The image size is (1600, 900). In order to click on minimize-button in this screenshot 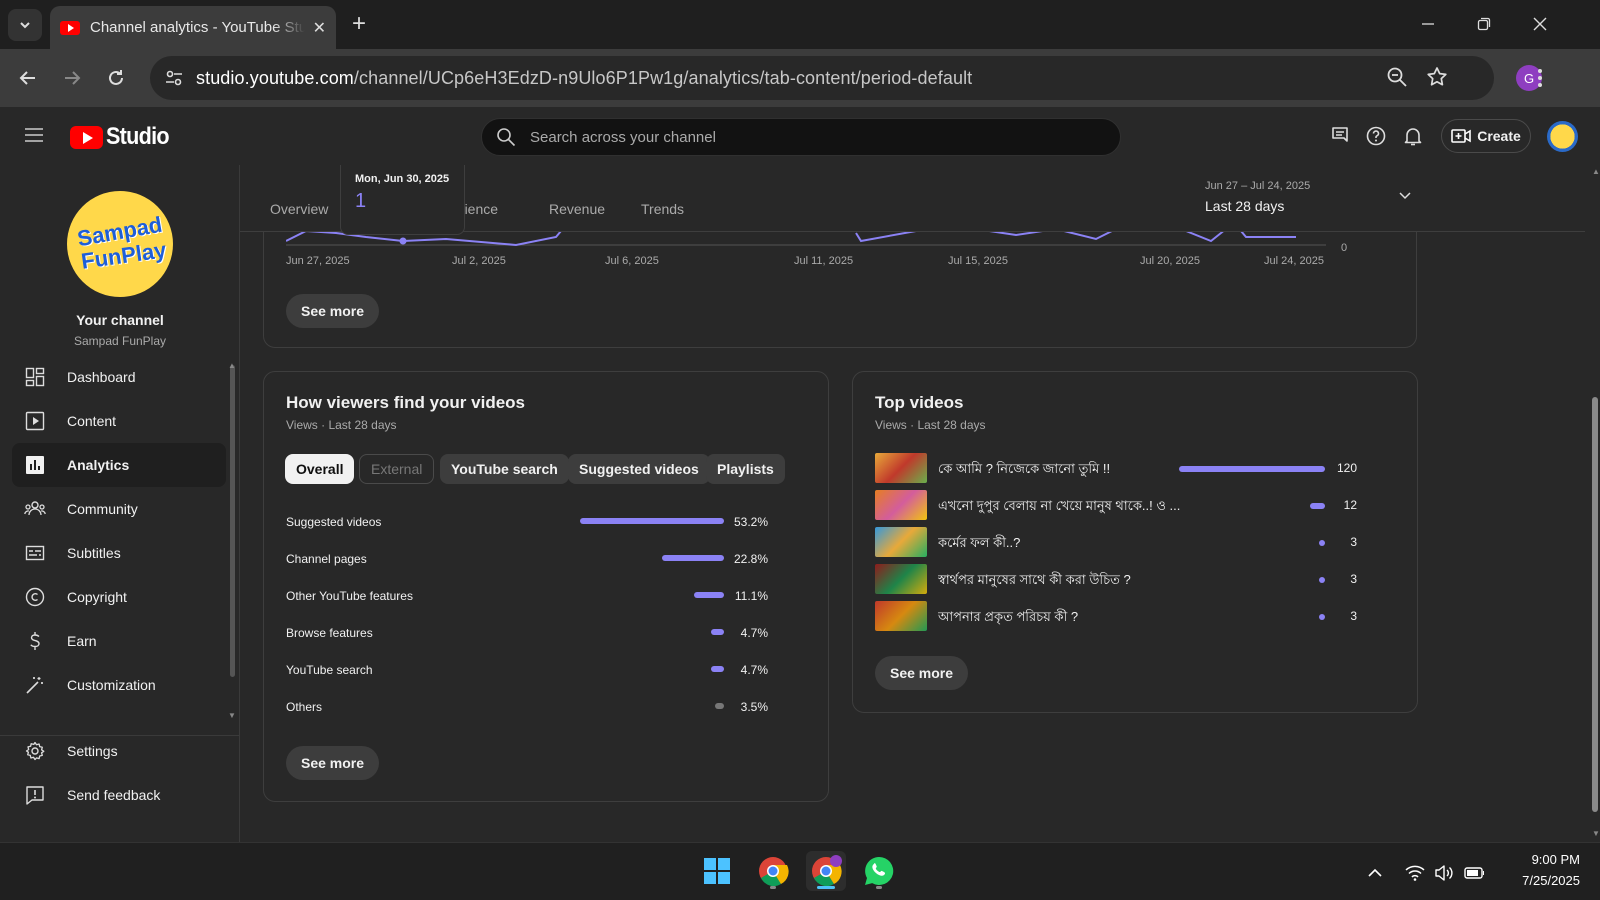, I will do `click(1428, 24)`.